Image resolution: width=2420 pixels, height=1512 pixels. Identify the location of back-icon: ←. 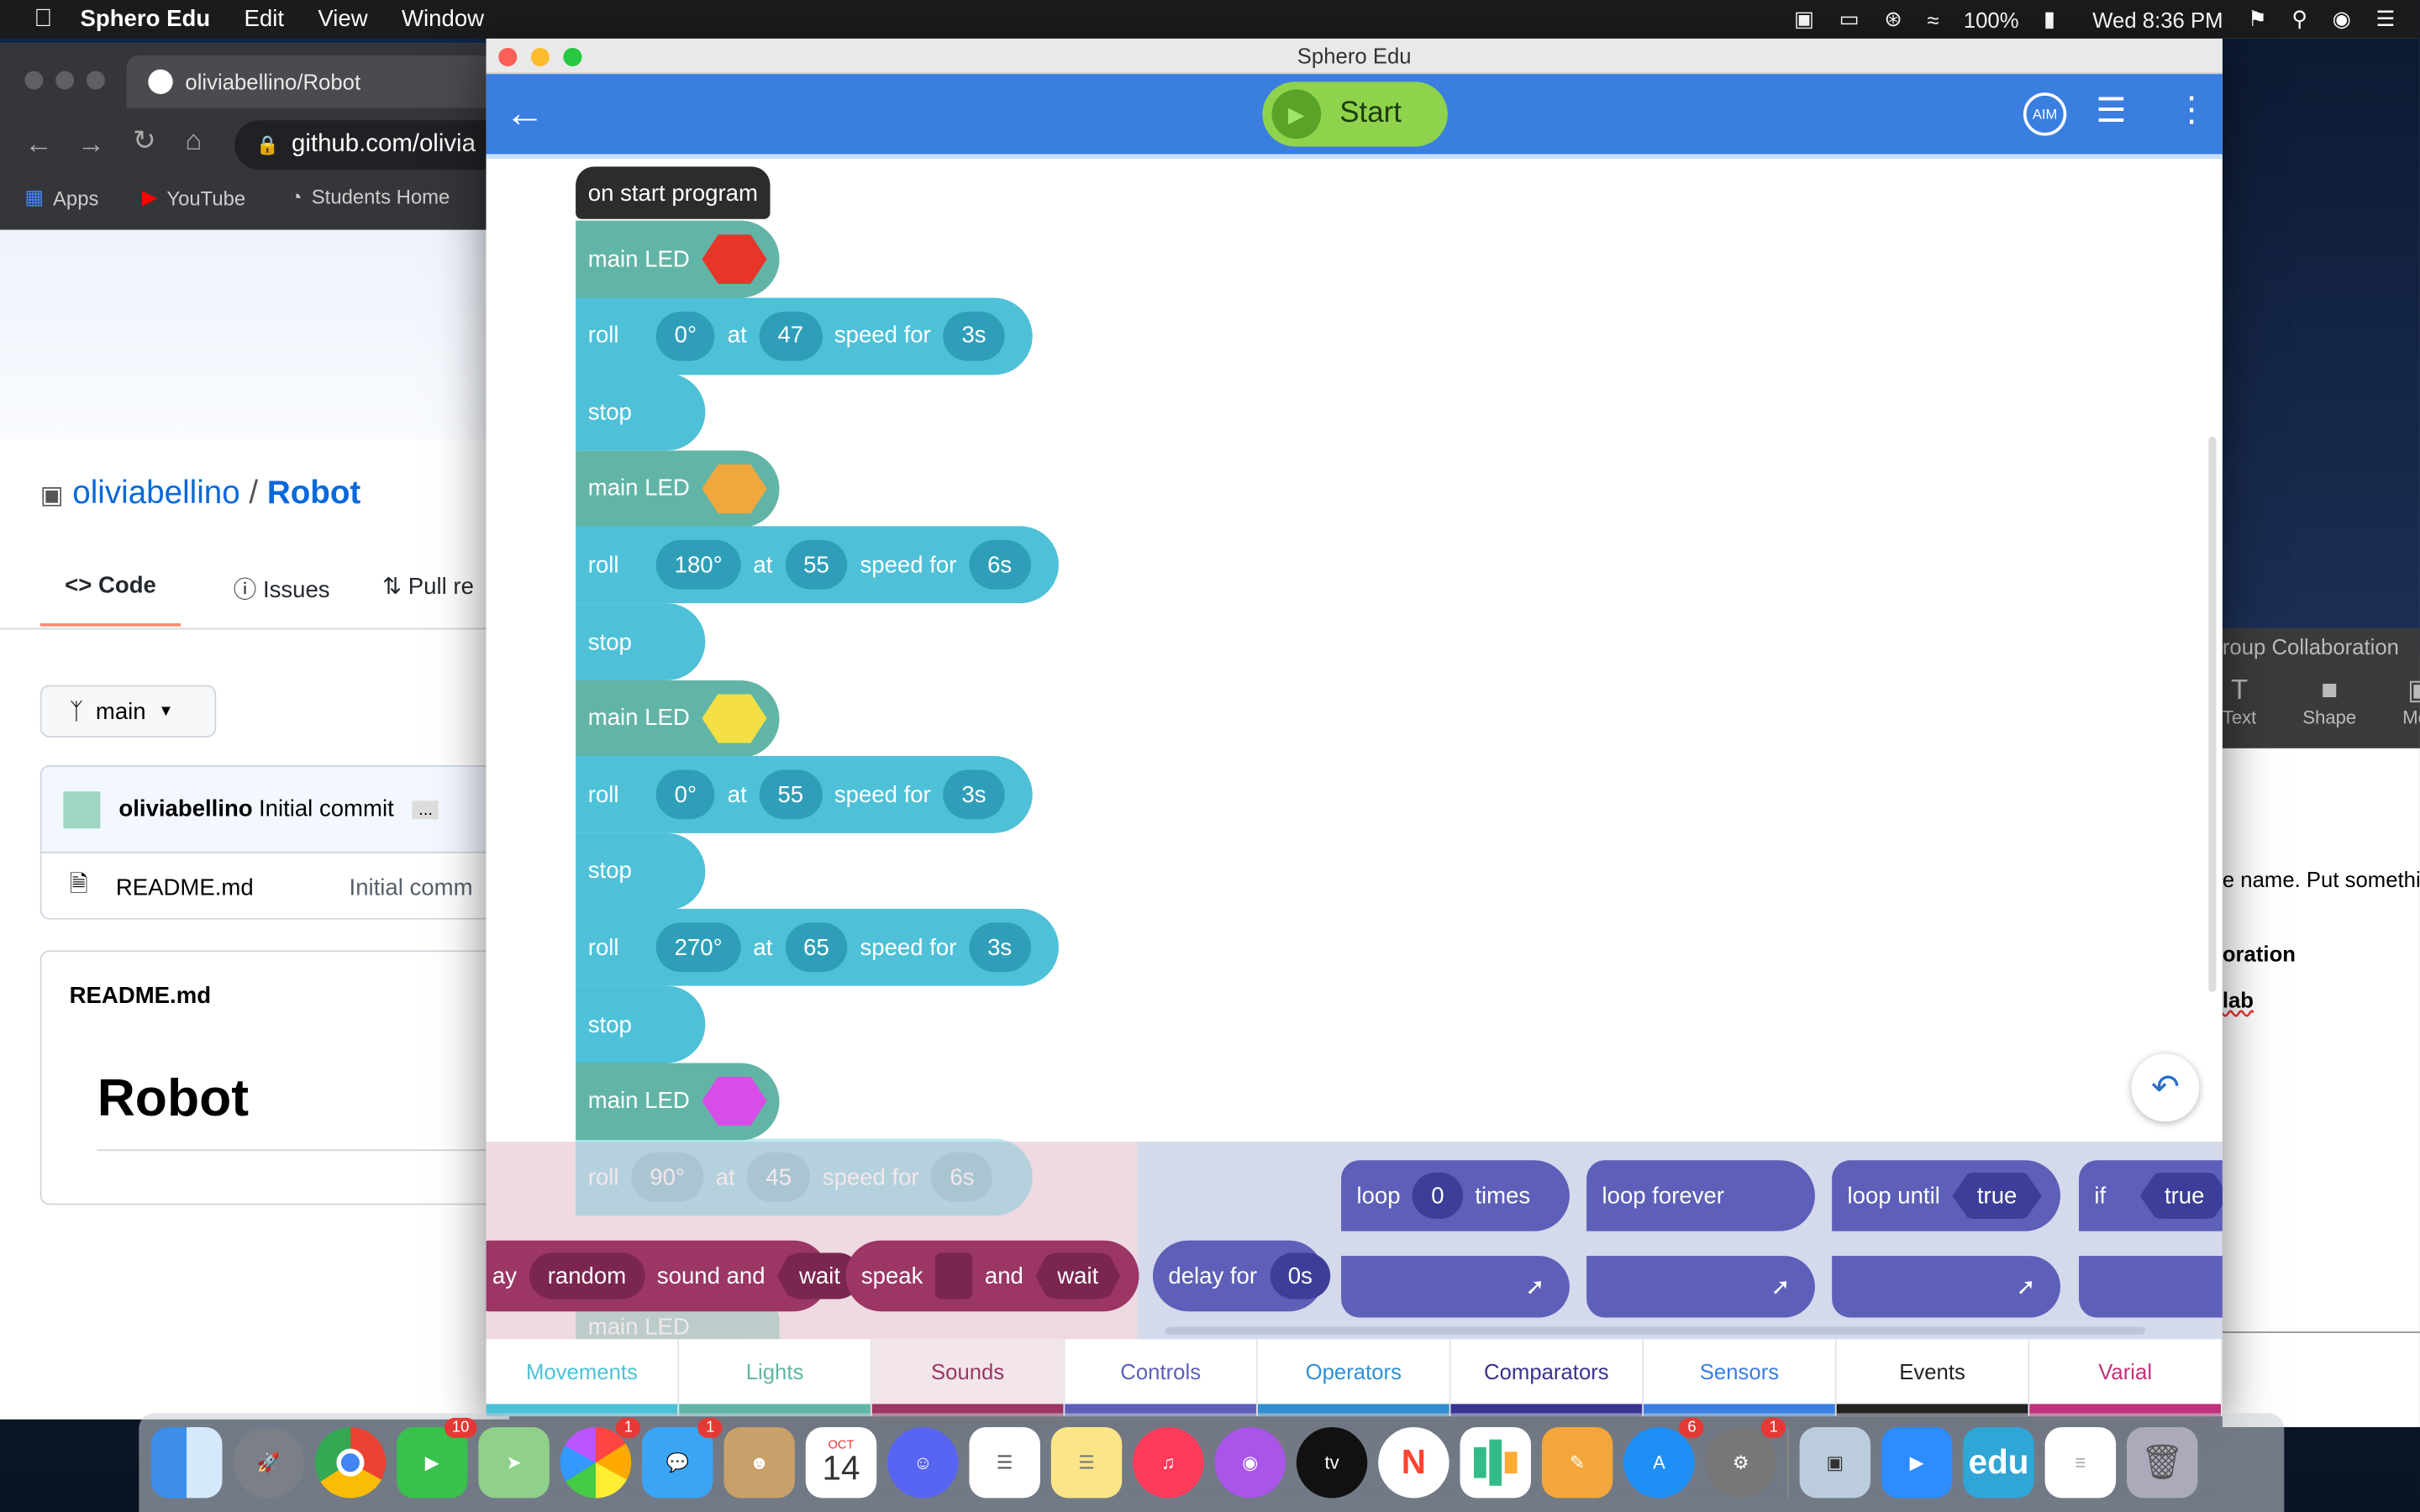
(38, 144).